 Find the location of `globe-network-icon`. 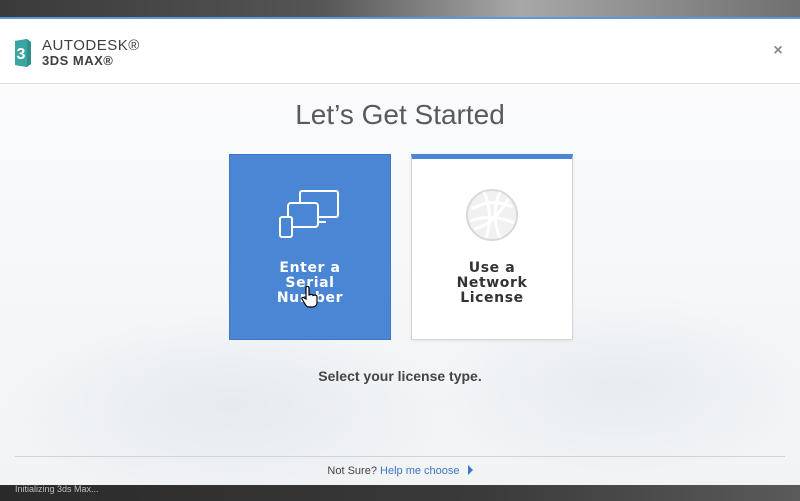

globe-network-icon is located at coordinates (492, 215).